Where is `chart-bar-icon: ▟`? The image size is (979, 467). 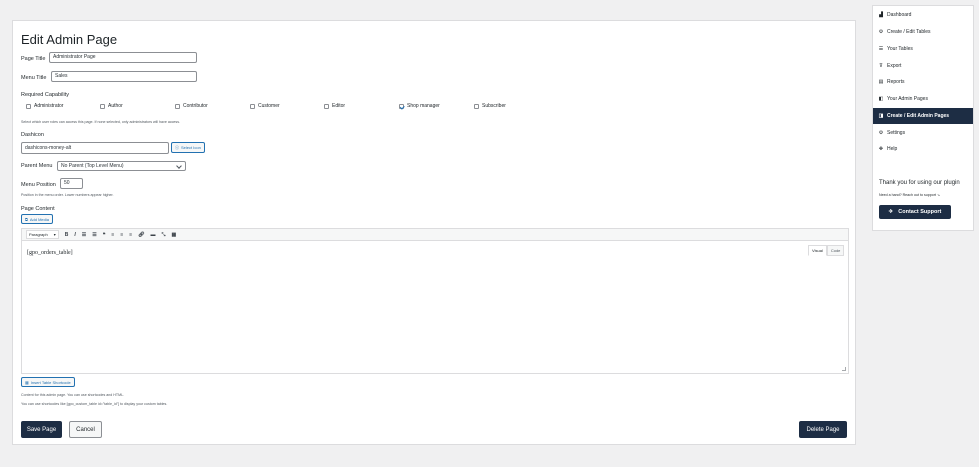 chart-bar-icon: ▟ is located at coordinates (881, 15).